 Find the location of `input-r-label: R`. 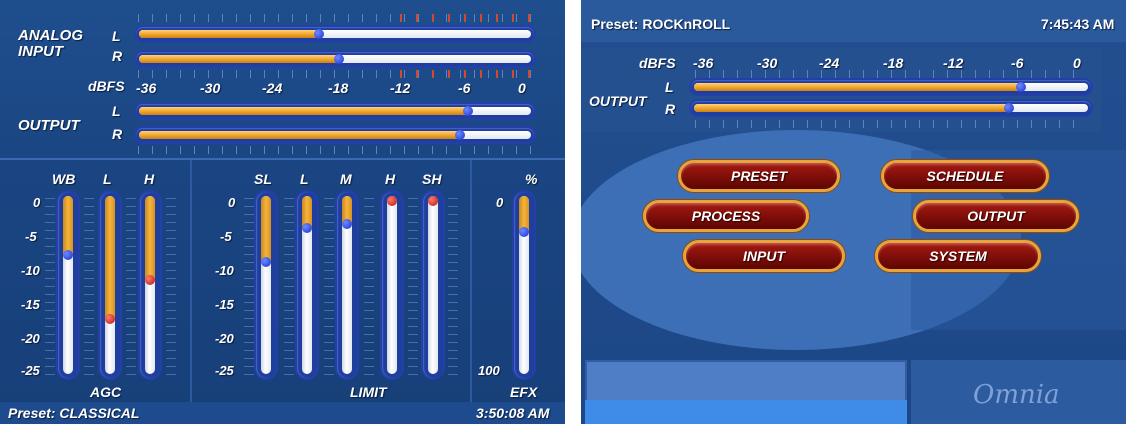

input-r-label: R is located at coordinates (117, 56).